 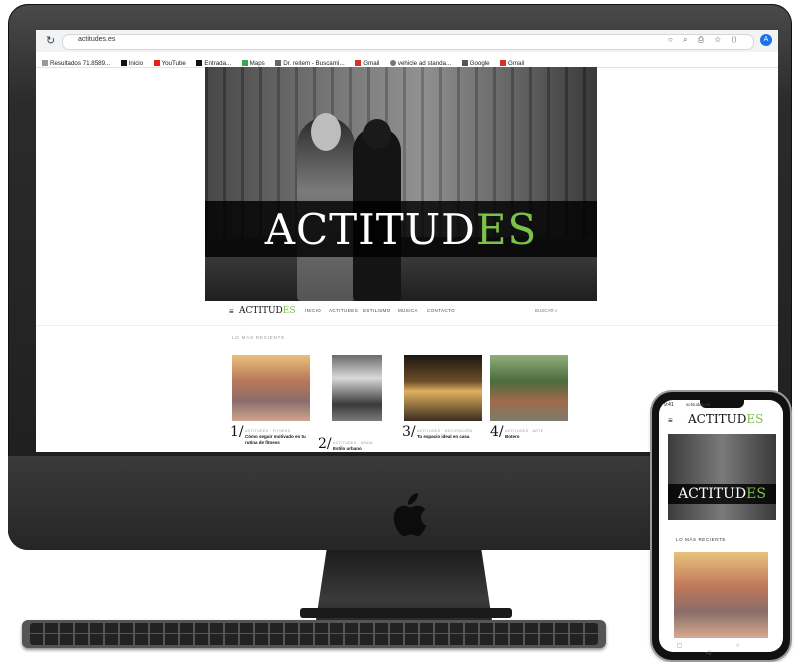 I want to click on phone-nav-bar: ▢ ○ ◁, so click(x=721, y=649).